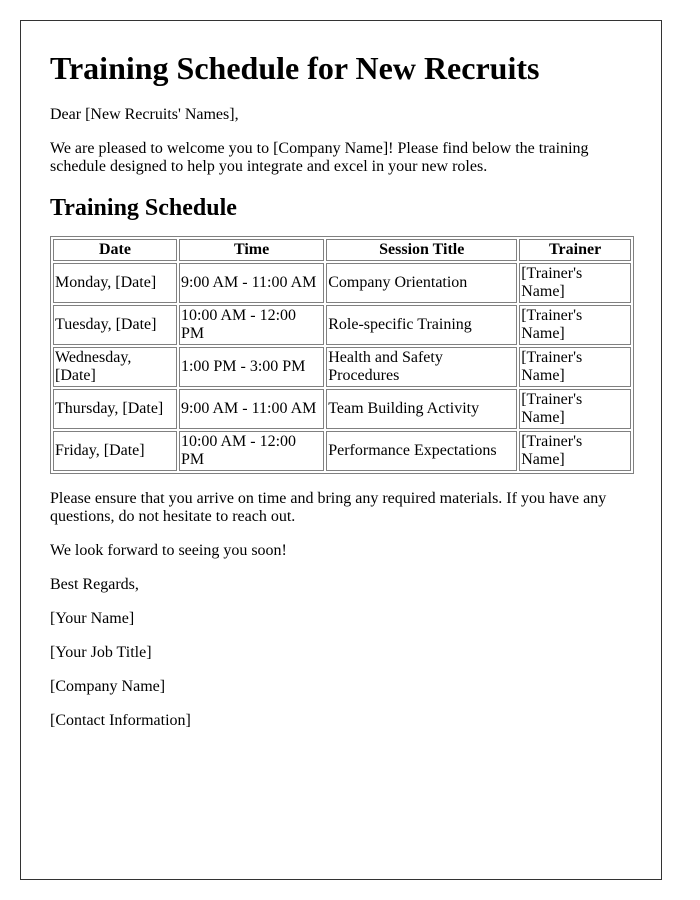 Image resolution: width=700 pixels, height=900 pixels. What do you see at coordinates (422, 367) in the screenshot?
I see `cell-session-title: Health and Safety Procedures` at bounding box center [422, 367].